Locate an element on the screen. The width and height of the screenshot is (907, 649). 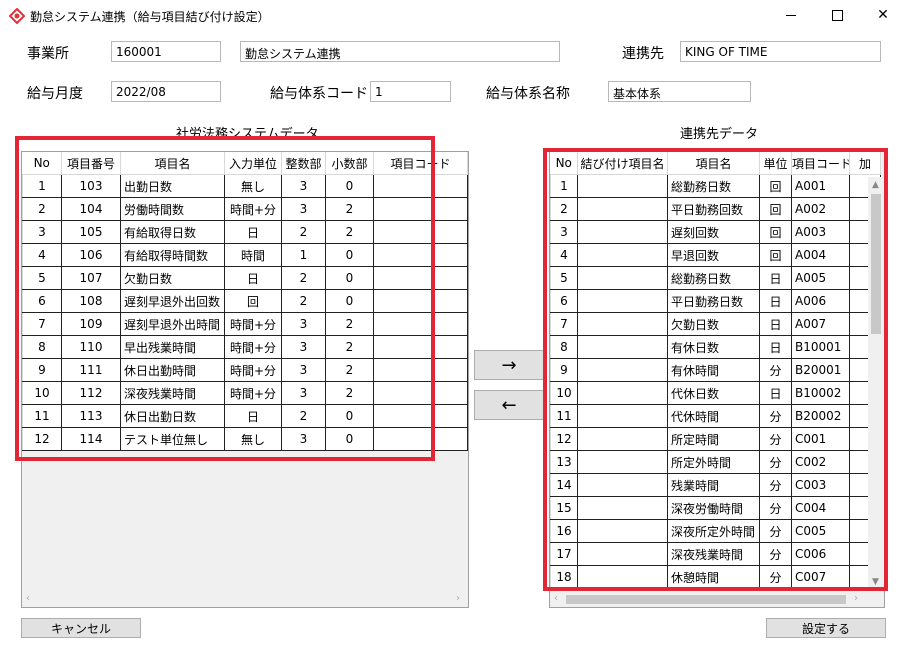
apply-settings-button: 設定する is located at coordinates (826, 628).